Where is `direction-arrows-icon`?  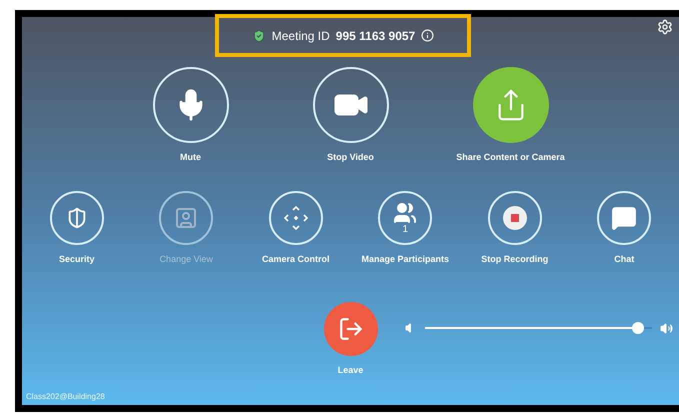
direction-arrows-icon is located at coordinates (296, 218).